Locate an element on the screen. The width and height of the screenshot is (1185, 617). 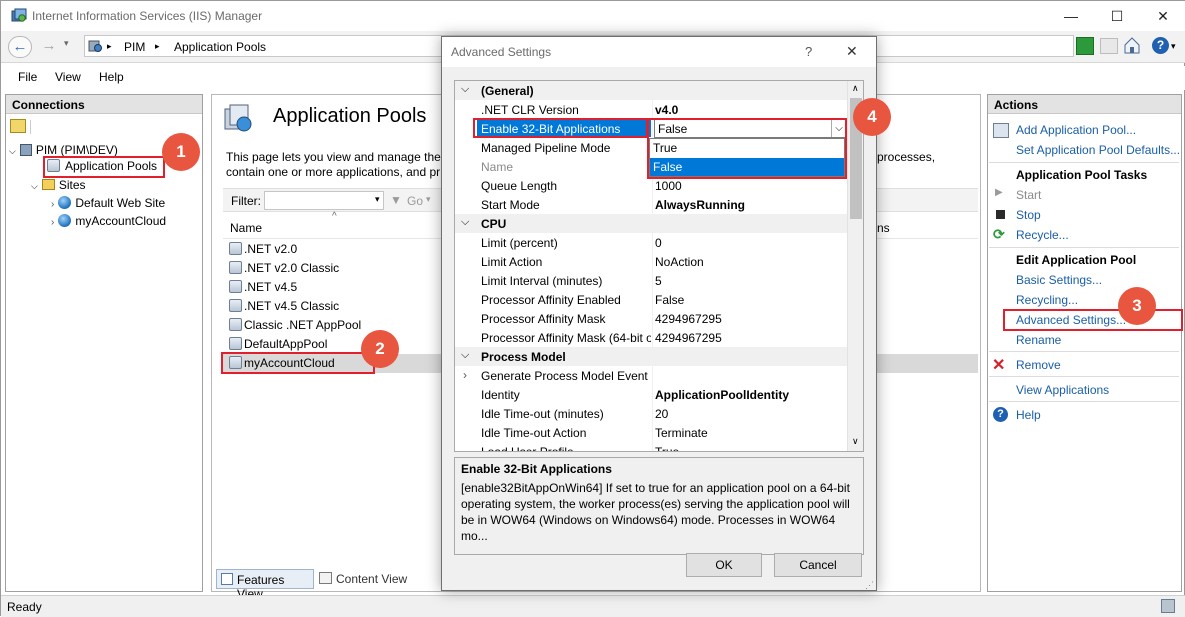
list-item: .NET v4.5 is located at coordinates (263, 287).